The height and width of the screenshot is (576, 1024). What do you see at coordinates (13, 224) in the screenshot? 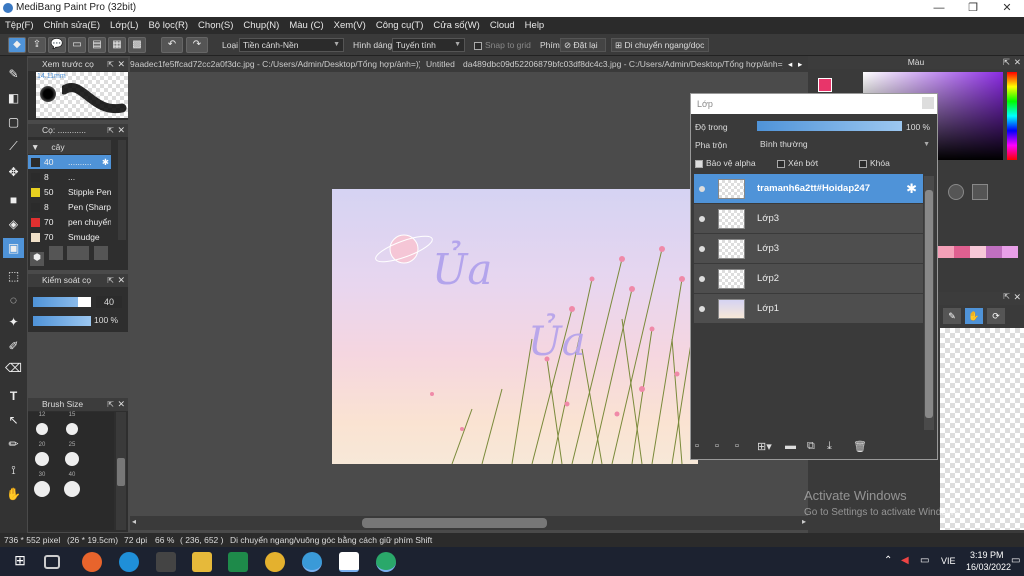
I see `bucket-tool-icon: ◈` at bounding box center [13, 224].